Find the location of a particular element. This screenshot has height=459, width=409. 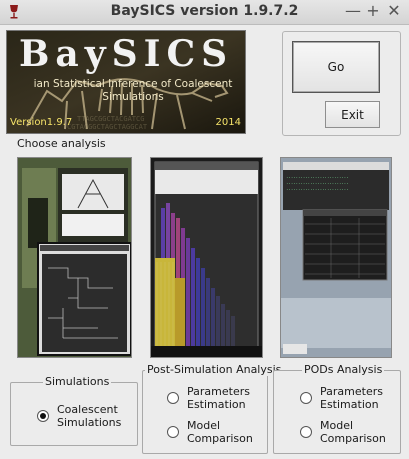

svg-text: TTAGCGGCTACGATCG is located at coordinates (110, 119).